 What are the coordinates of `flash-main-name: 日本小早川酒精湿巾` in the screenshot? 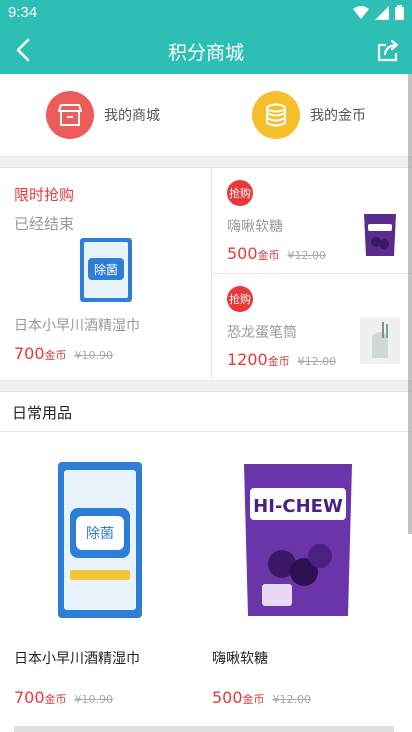 It's located at (77, 326).